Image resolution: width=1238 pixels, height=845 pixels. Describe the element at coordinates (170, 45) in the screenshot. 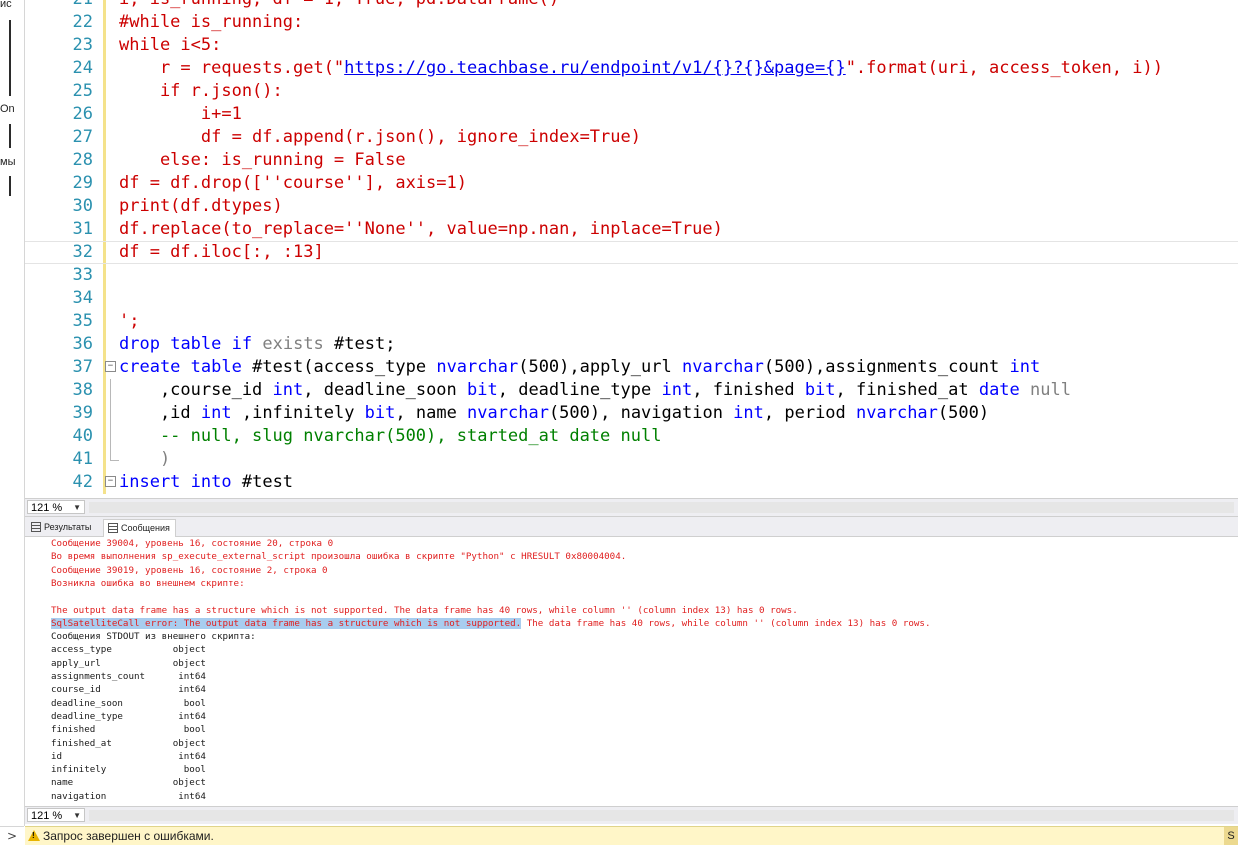

I see `code-text: while i<5:` at that location.